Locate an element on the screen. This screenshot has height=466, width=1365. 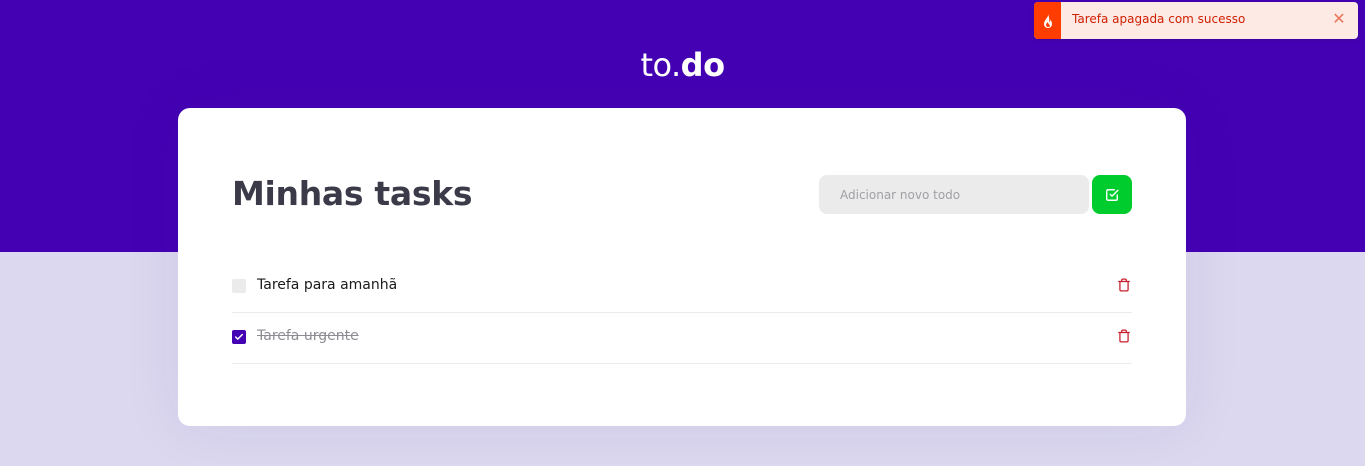
page-title: Minhas tasks is located at coordinates (352, 193).